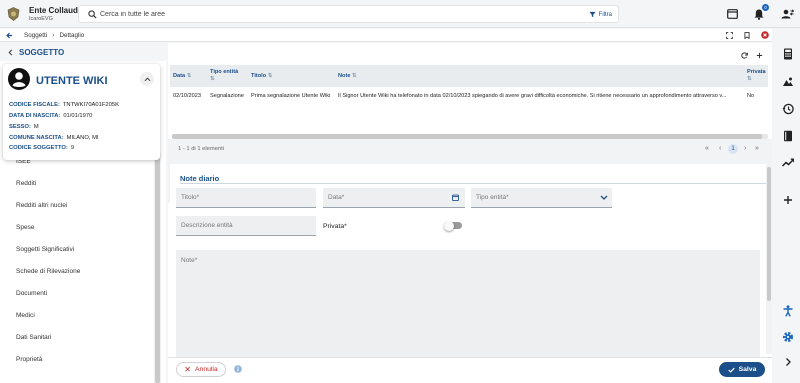 The width and height of the screenshot is (800, 383). What do you see at coordinates (92, 14) in the screenshot?
I see `search-icon` at bounding box center [92, 14].